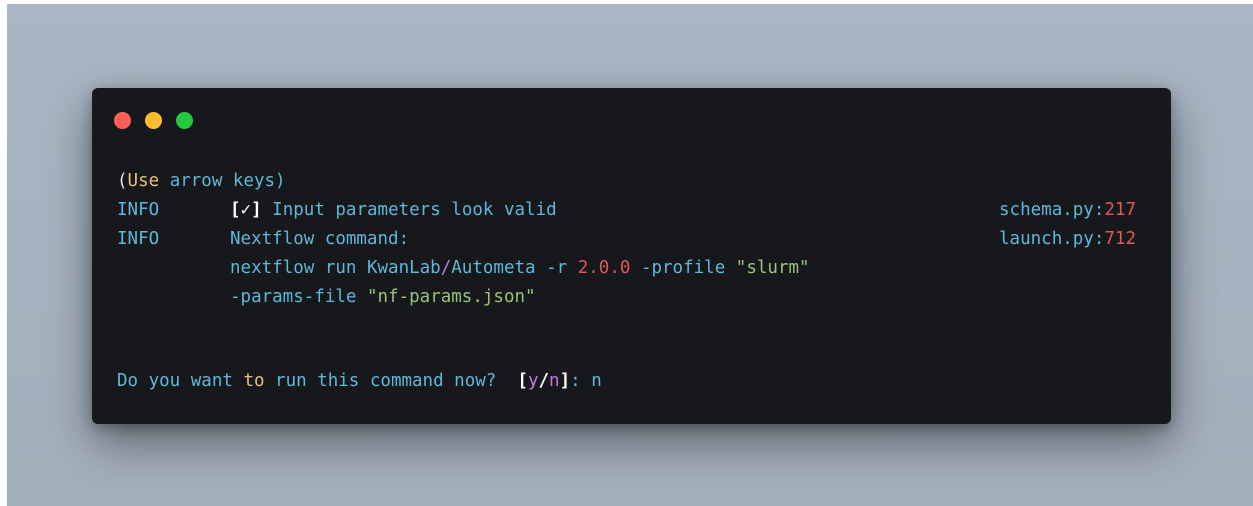 The image size is (1253, 506). Describe the element at coordinates (153, 120) in the screenshot. I see `minimize-button` at that location.